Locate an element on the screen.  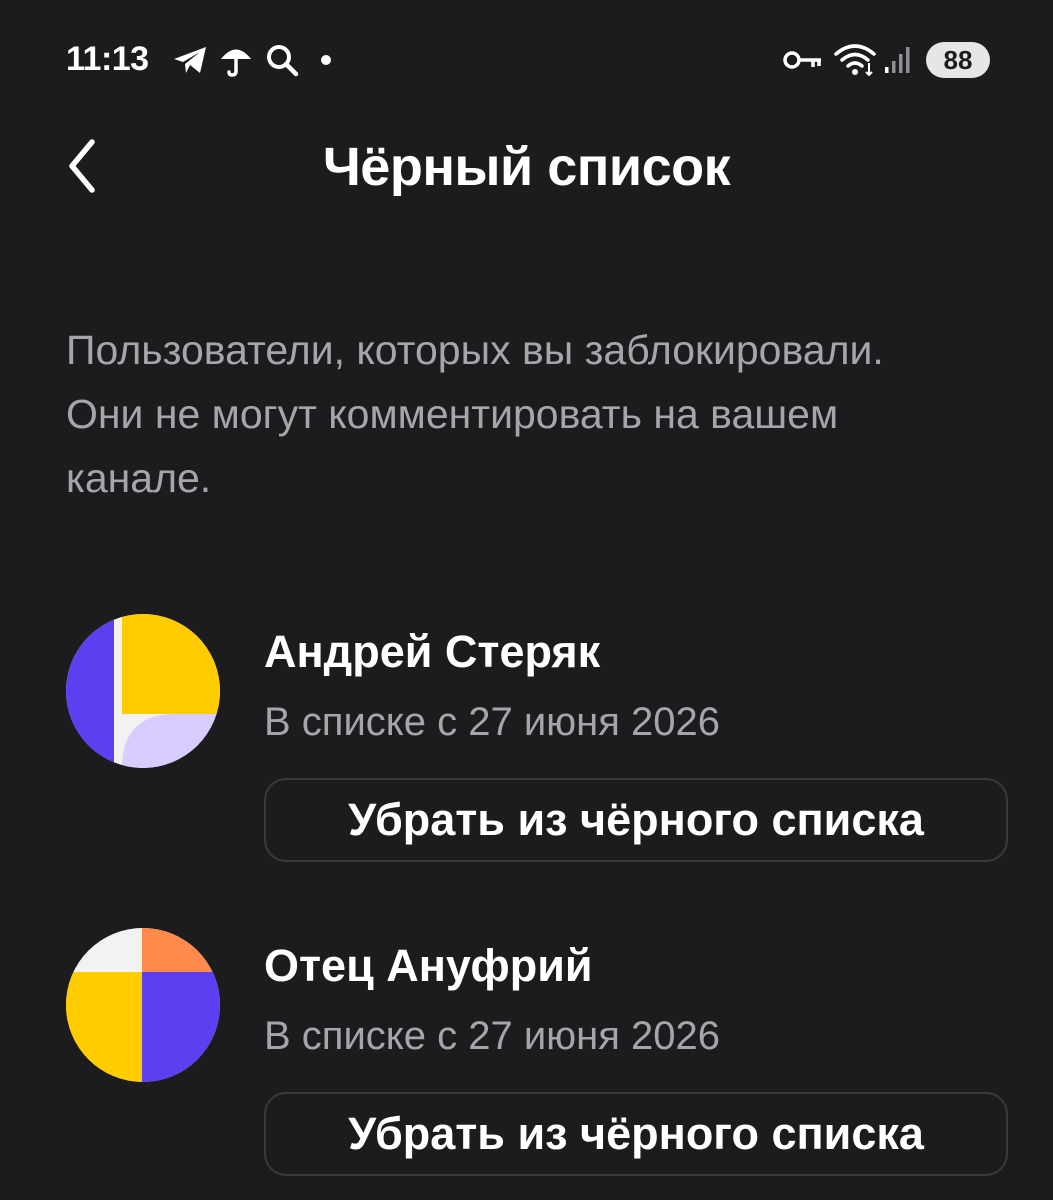
status-time: 11:13 is located at coordinates (107, 59).